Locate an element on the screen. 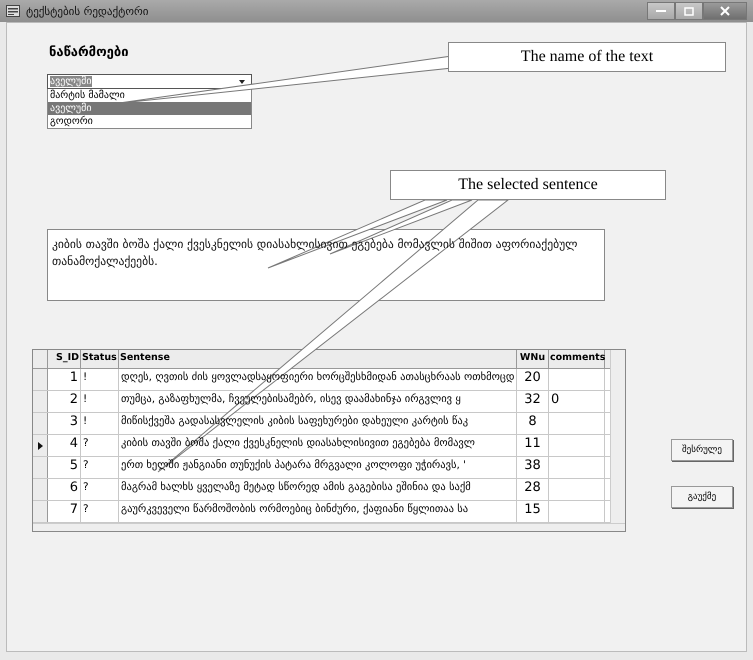  table-cell: მაგრამ ხალხს ყველაზე მეტად სწორედ ამის გაგებისა ეშინია და საქმ is located at coordinates (318, 489).